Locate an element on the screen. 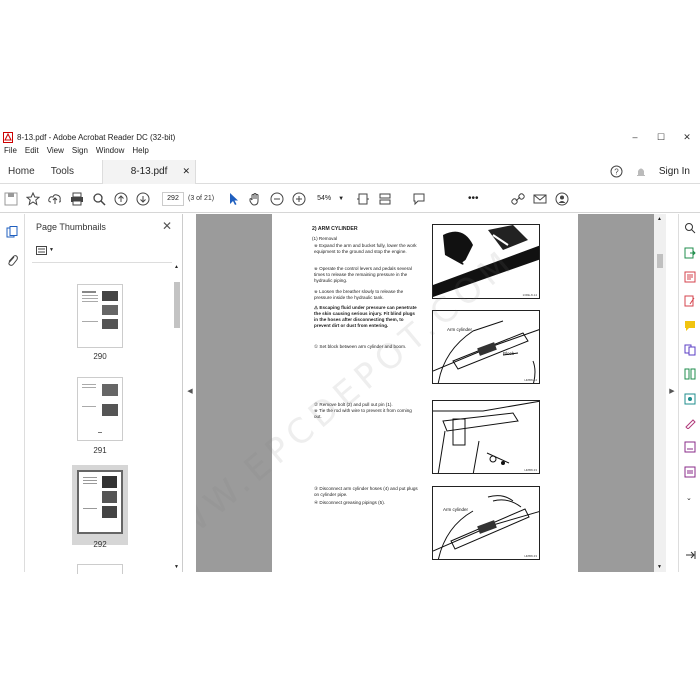 This screenshot has height=700, width=700. bookmark-star-icon is located at coordinates (33, 199).